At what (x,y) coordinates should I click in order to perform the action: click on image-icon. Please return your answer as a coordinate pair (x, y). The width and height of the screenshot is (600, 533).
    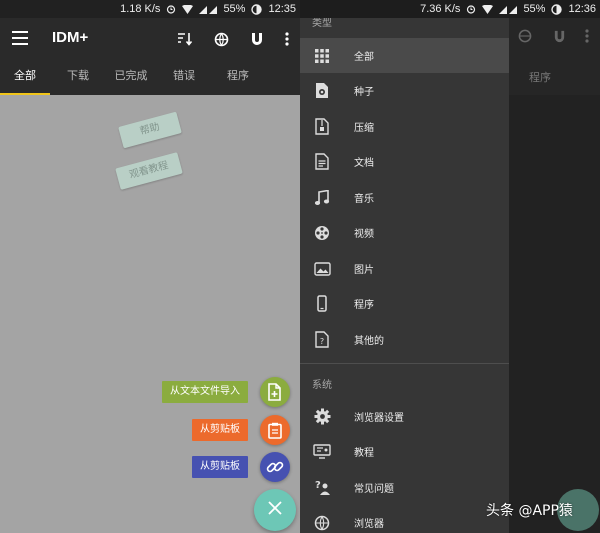
    Looking at the image, I should click on (322, 269).